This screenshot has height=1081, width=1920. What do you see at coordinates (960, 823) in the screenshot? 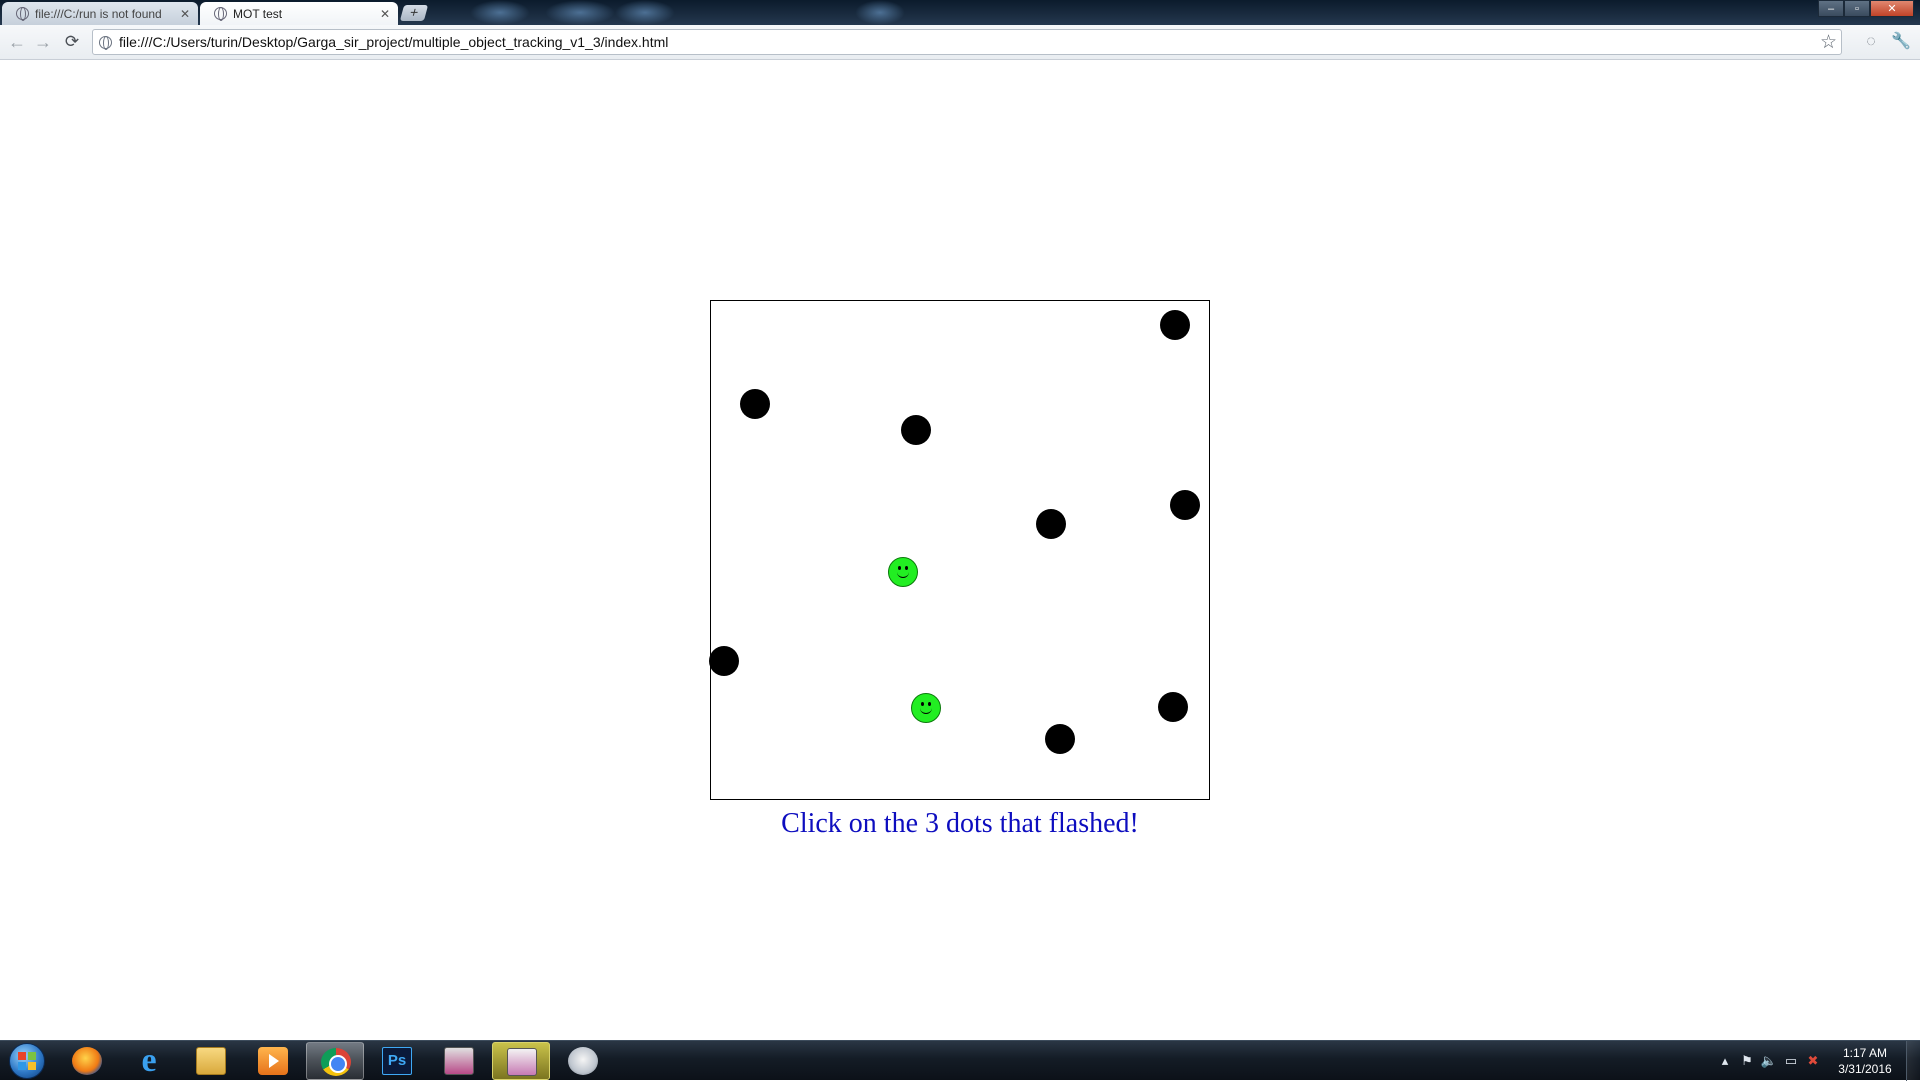
I see `instruction-text: Click on the 3 dots that flashed!` at bounding box center [960, 823].